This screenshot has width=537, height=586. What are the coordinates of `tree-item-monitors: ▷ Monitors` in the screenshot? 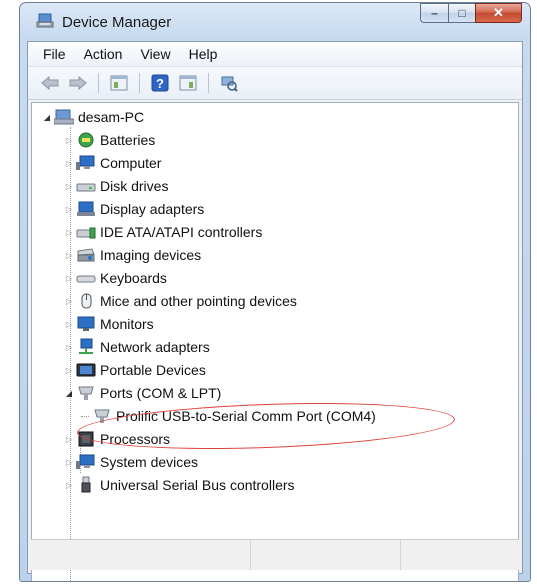 It's located at (109, 324).